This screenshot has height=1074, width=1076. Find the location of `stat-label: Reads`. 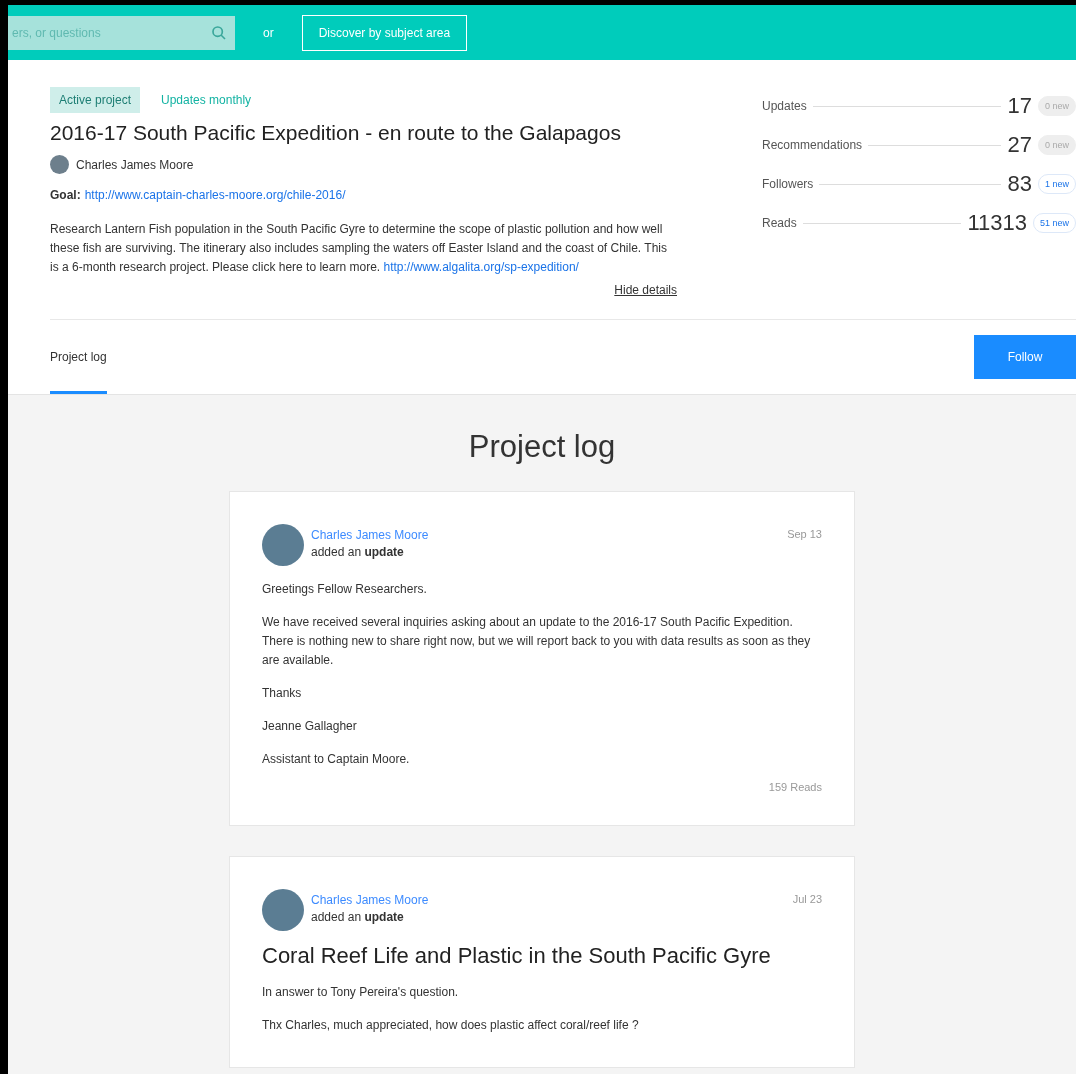

stat-label: Reads is located at coordinates (779, 223).